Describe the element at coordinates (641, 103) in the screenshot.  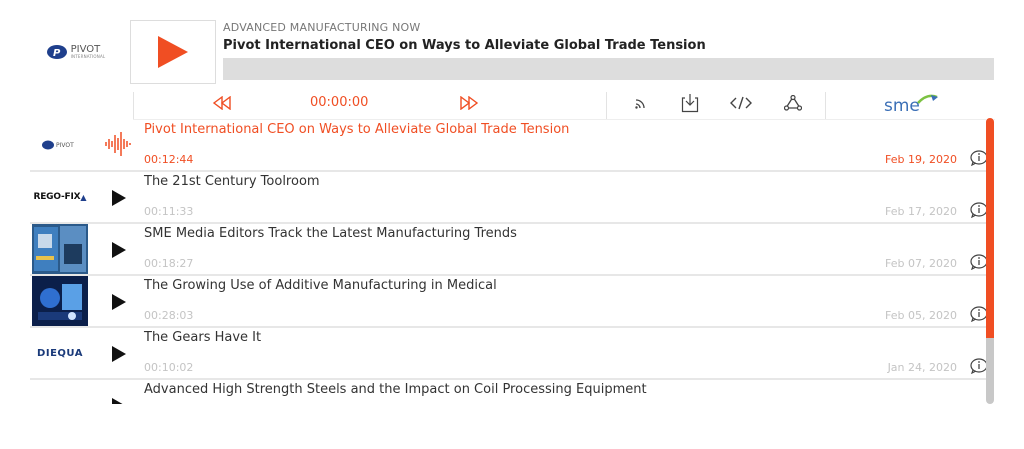
I see `rss-icon` at that location.